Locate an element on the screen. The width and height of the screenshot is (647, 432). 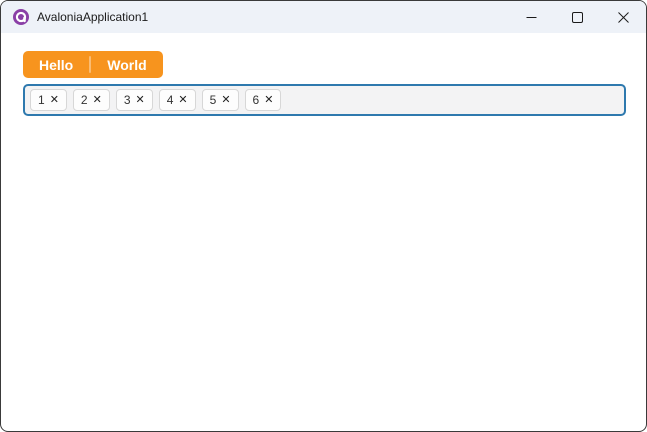
world-button: World is located at coordinates (126, 64).